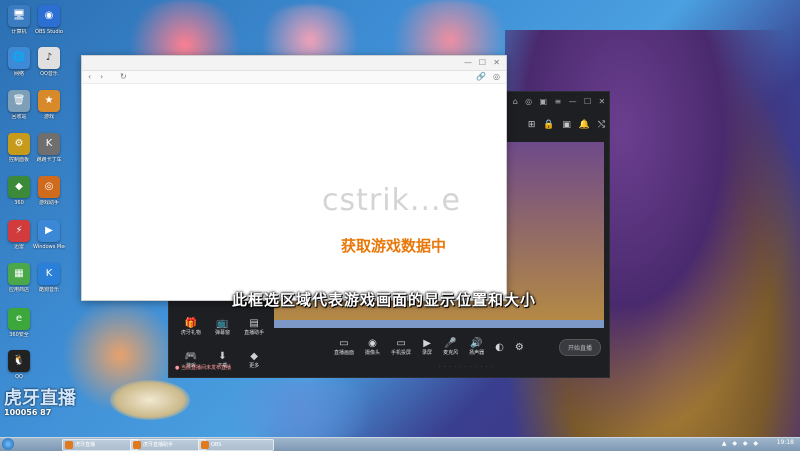  Describe the element at coordinates (19, 105) in the screenshot. I see `desktop-icon-recycle: 🗑 回收站` at that location.